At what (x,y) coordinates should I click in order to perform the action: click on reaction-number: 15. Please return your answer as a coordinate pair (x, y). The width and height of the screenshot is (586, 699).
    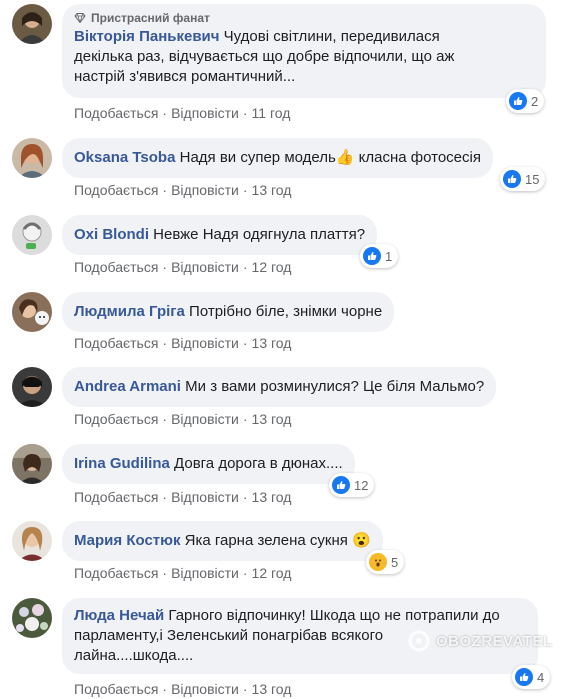
    Looking at the image, I should click on (532, 179).